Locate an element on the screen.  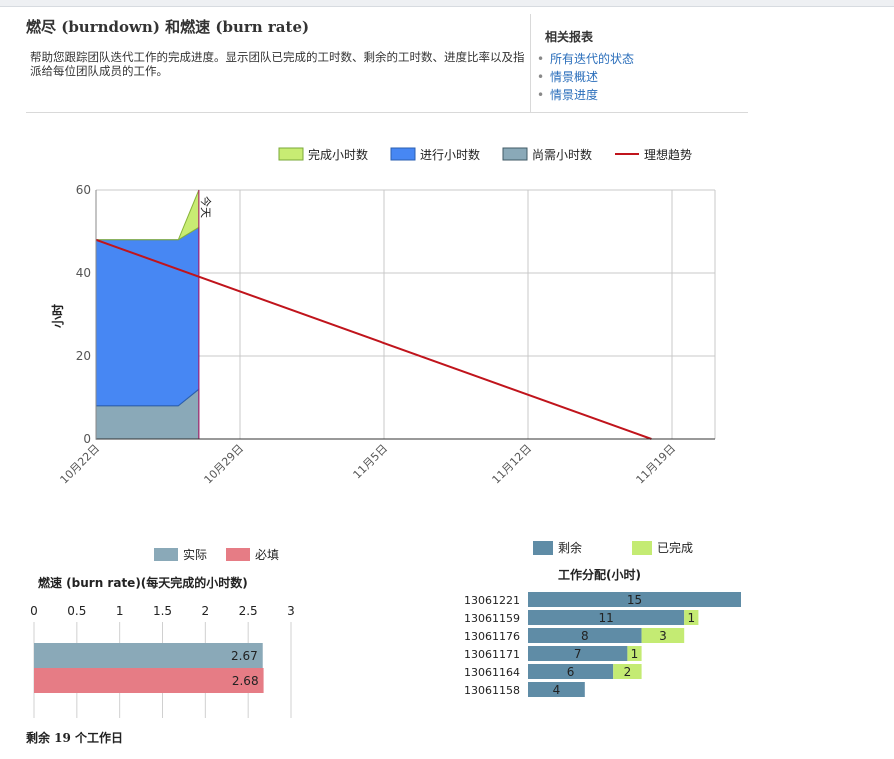
burndown-x-tick-label: 10月22日 is located at coordinates (80, 464).